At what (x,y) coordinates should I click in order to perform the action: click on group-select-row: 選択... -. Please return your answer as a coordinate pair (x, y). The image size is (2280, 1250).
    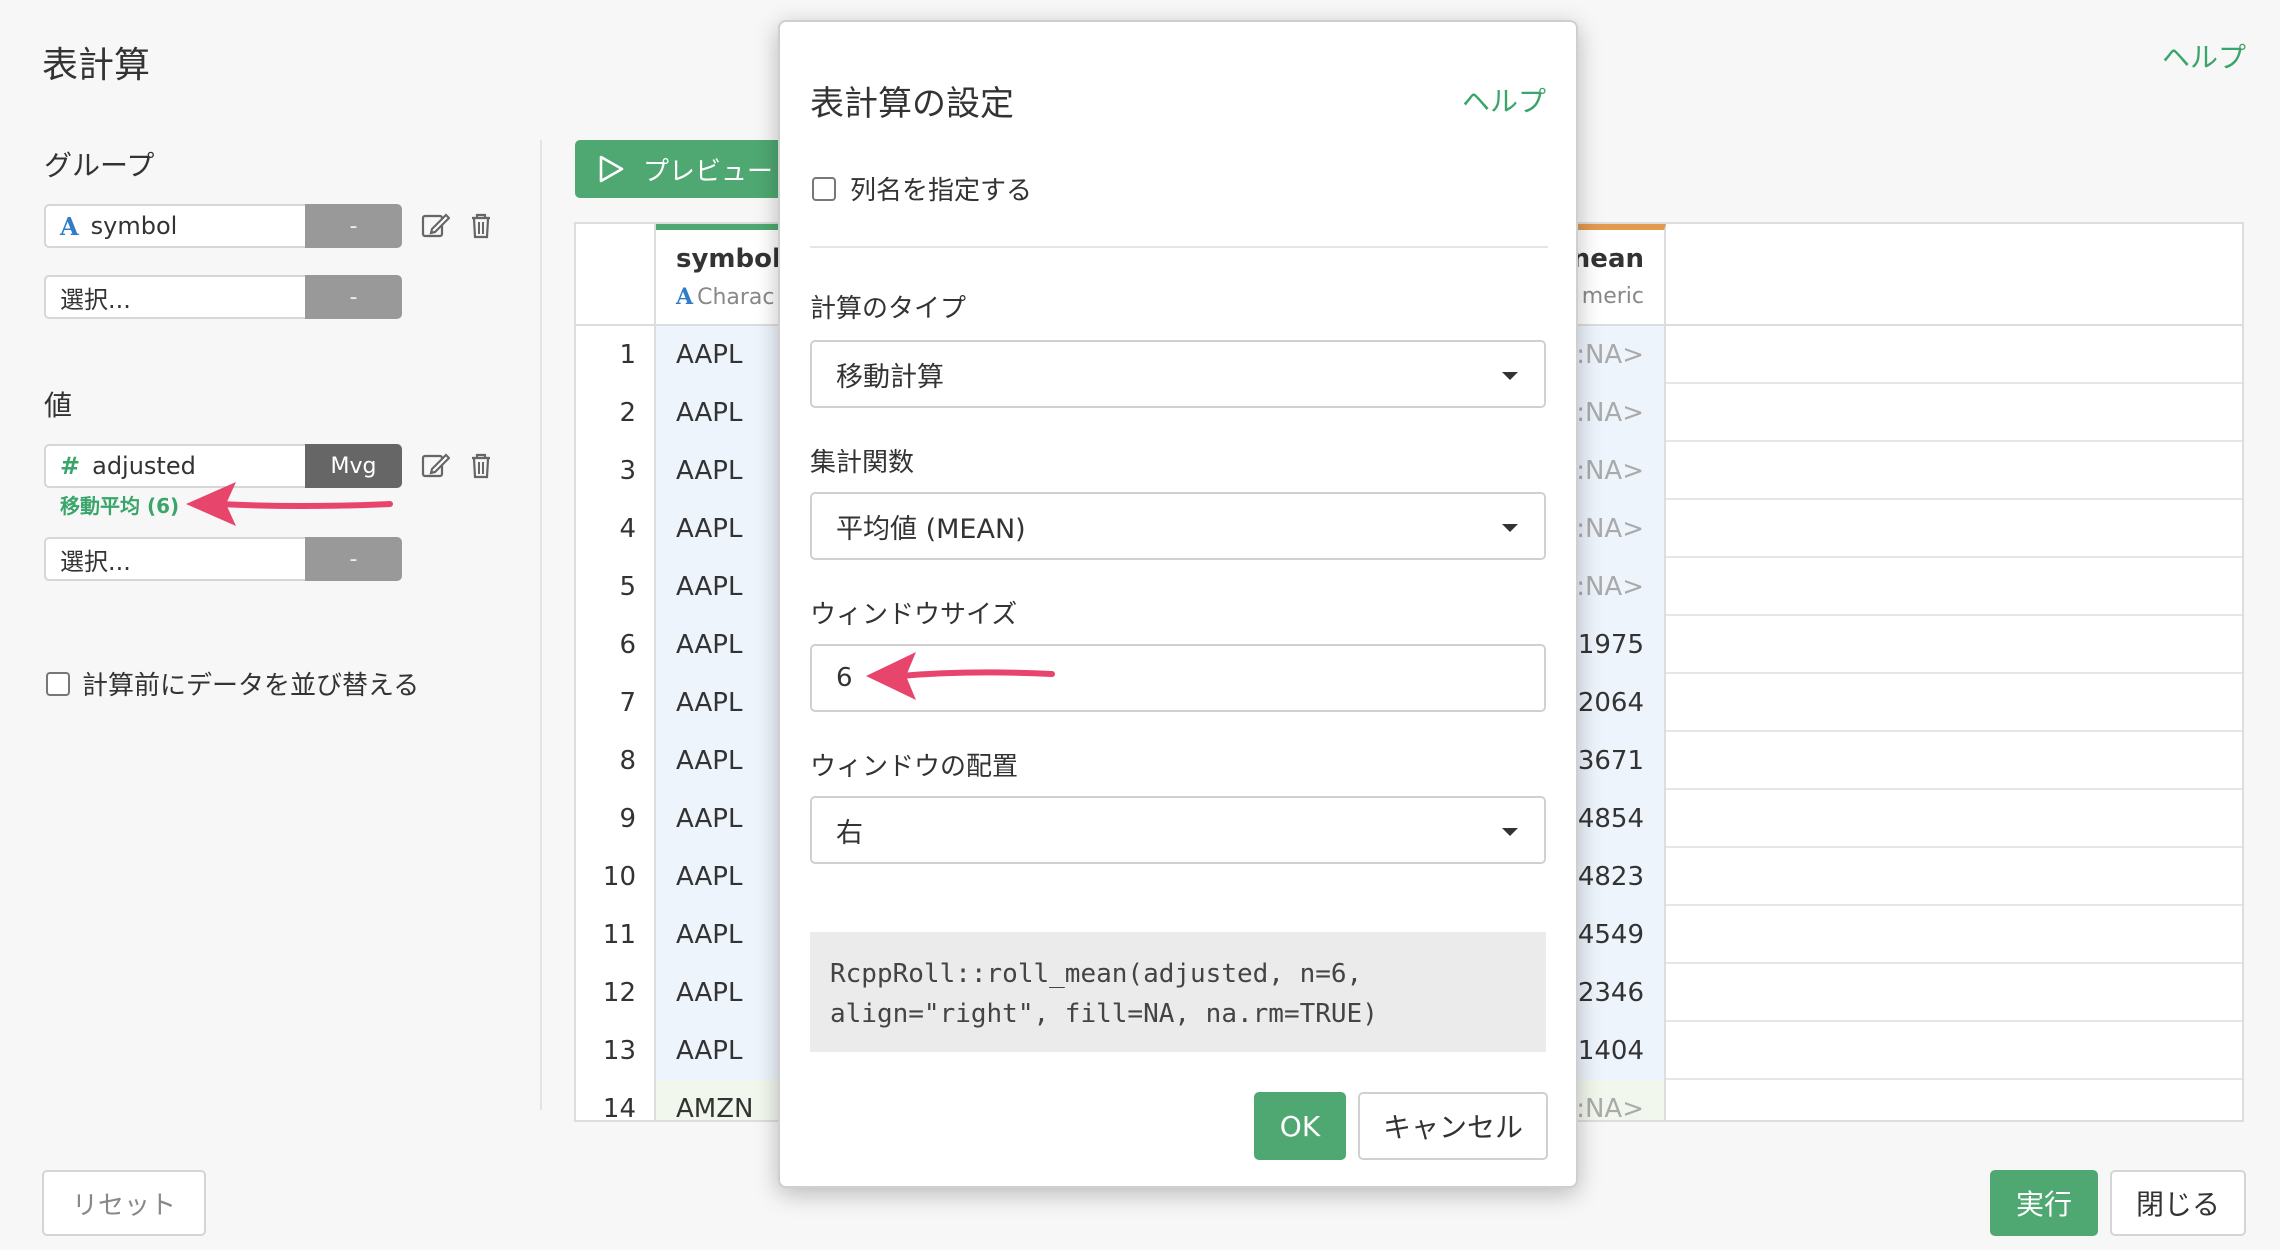
    Looking at the image, I should click on (223, 297).